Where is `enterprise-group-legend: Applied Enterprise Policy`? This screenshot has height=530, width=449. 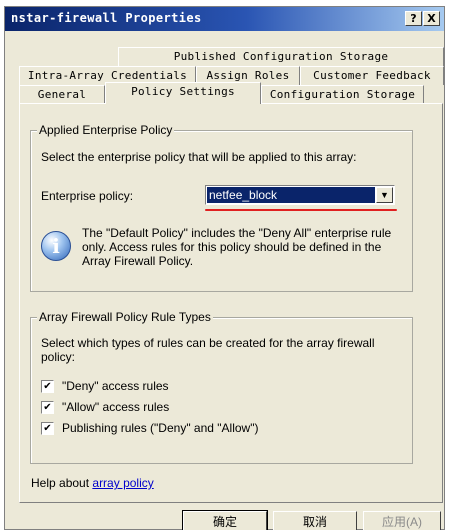 enterprise-group-legend: Applied Enterprise Policy is located at coordinates (106, 130).